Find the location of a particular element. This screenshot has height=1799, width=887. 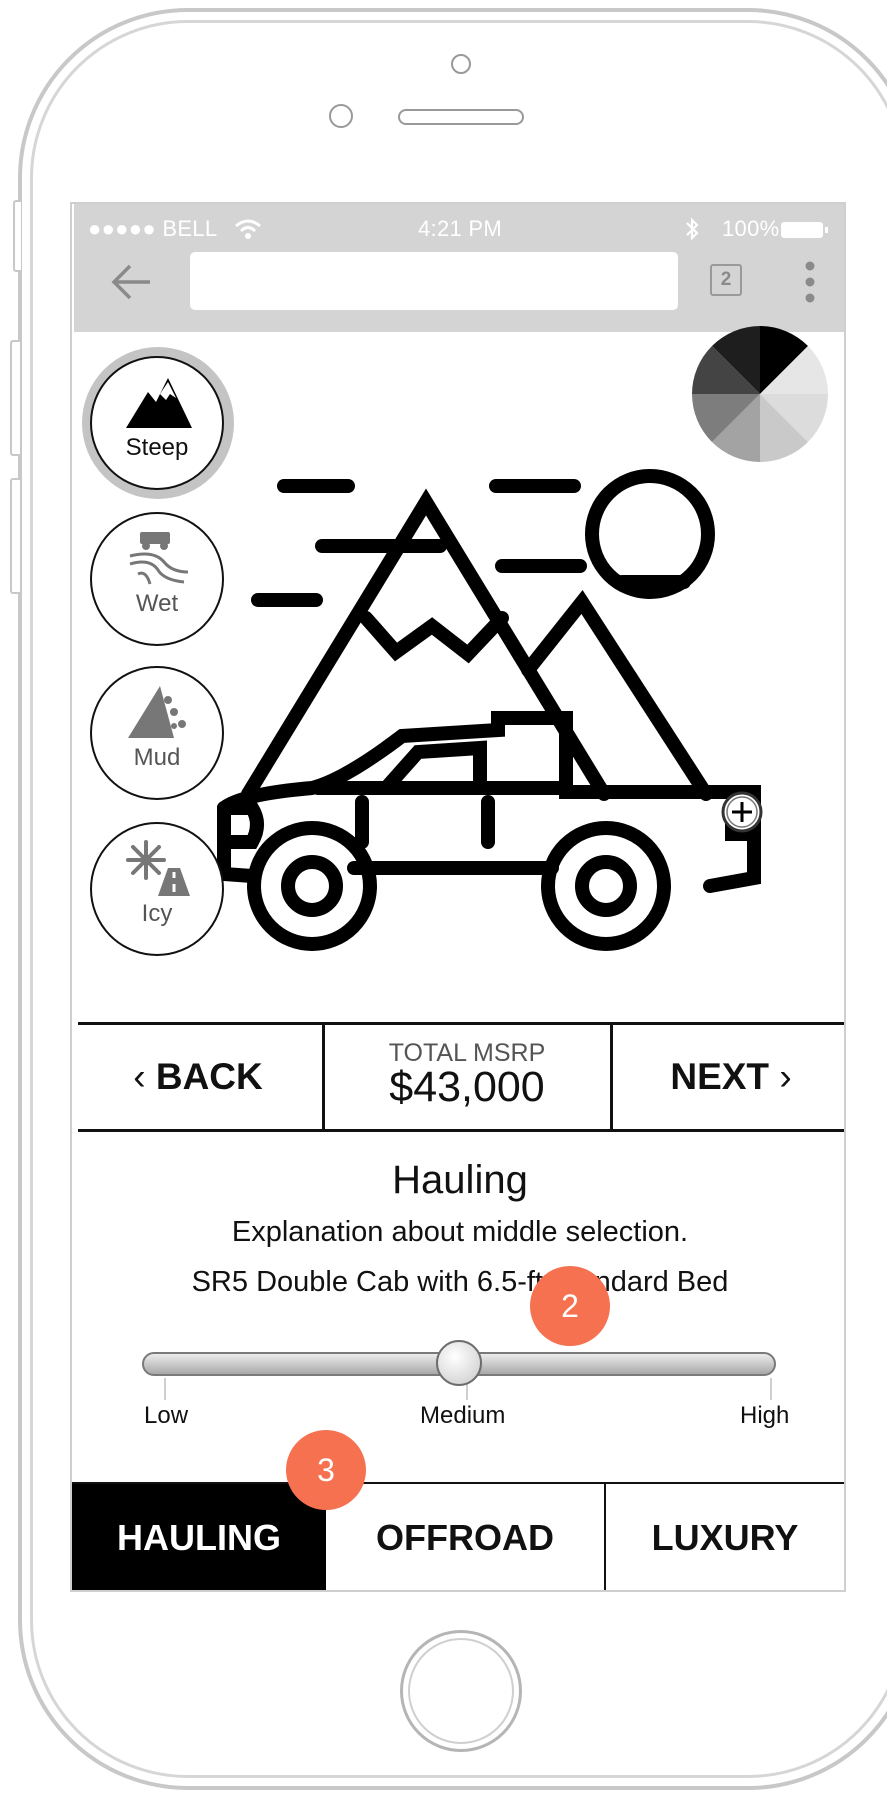

next-label: NEXT is located at coordinates (720, 1076).